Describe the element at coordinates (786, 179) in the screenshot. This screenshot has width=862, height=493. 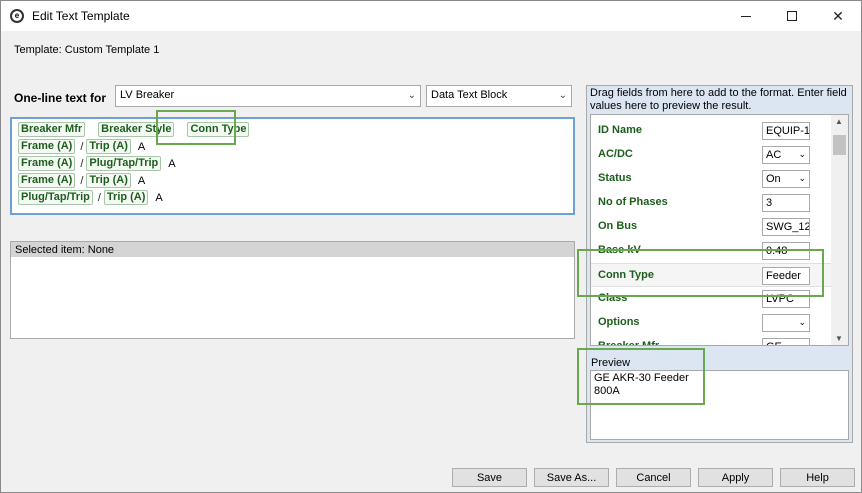
I see `field-value-select: On ⌄` at that location.